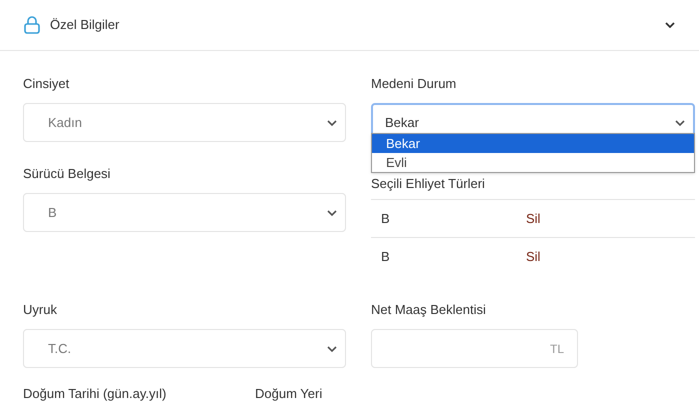 This screenshot has width=699, height=405. I want to click on dropdown-option: Evli, so click(533, 162).